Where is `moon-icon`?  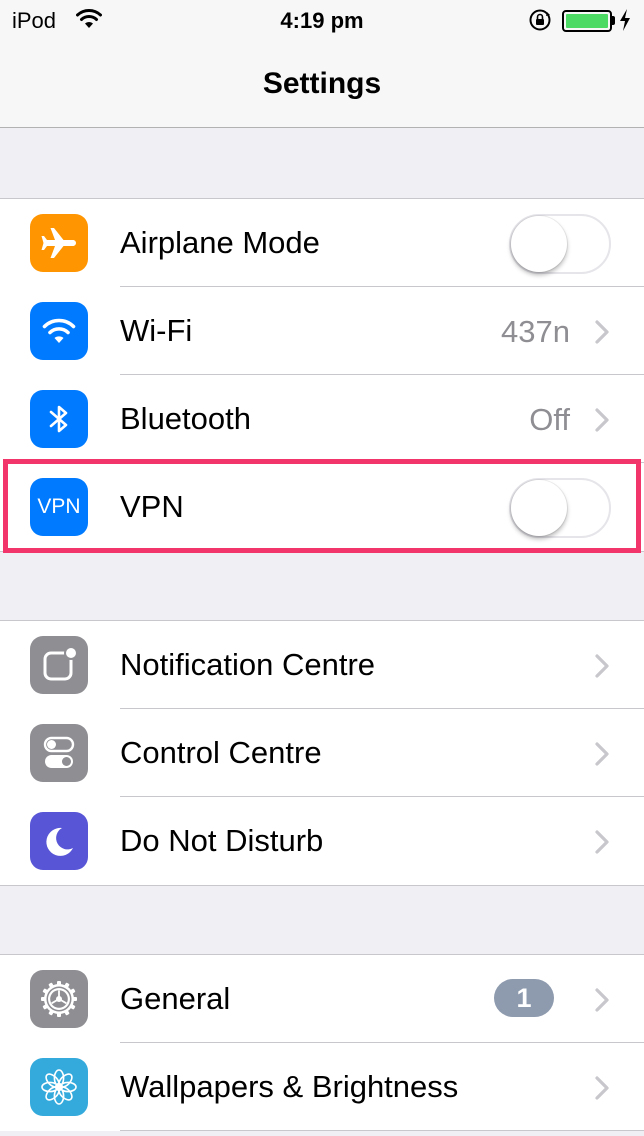 moon-icon is located at coordinates (59, 841).